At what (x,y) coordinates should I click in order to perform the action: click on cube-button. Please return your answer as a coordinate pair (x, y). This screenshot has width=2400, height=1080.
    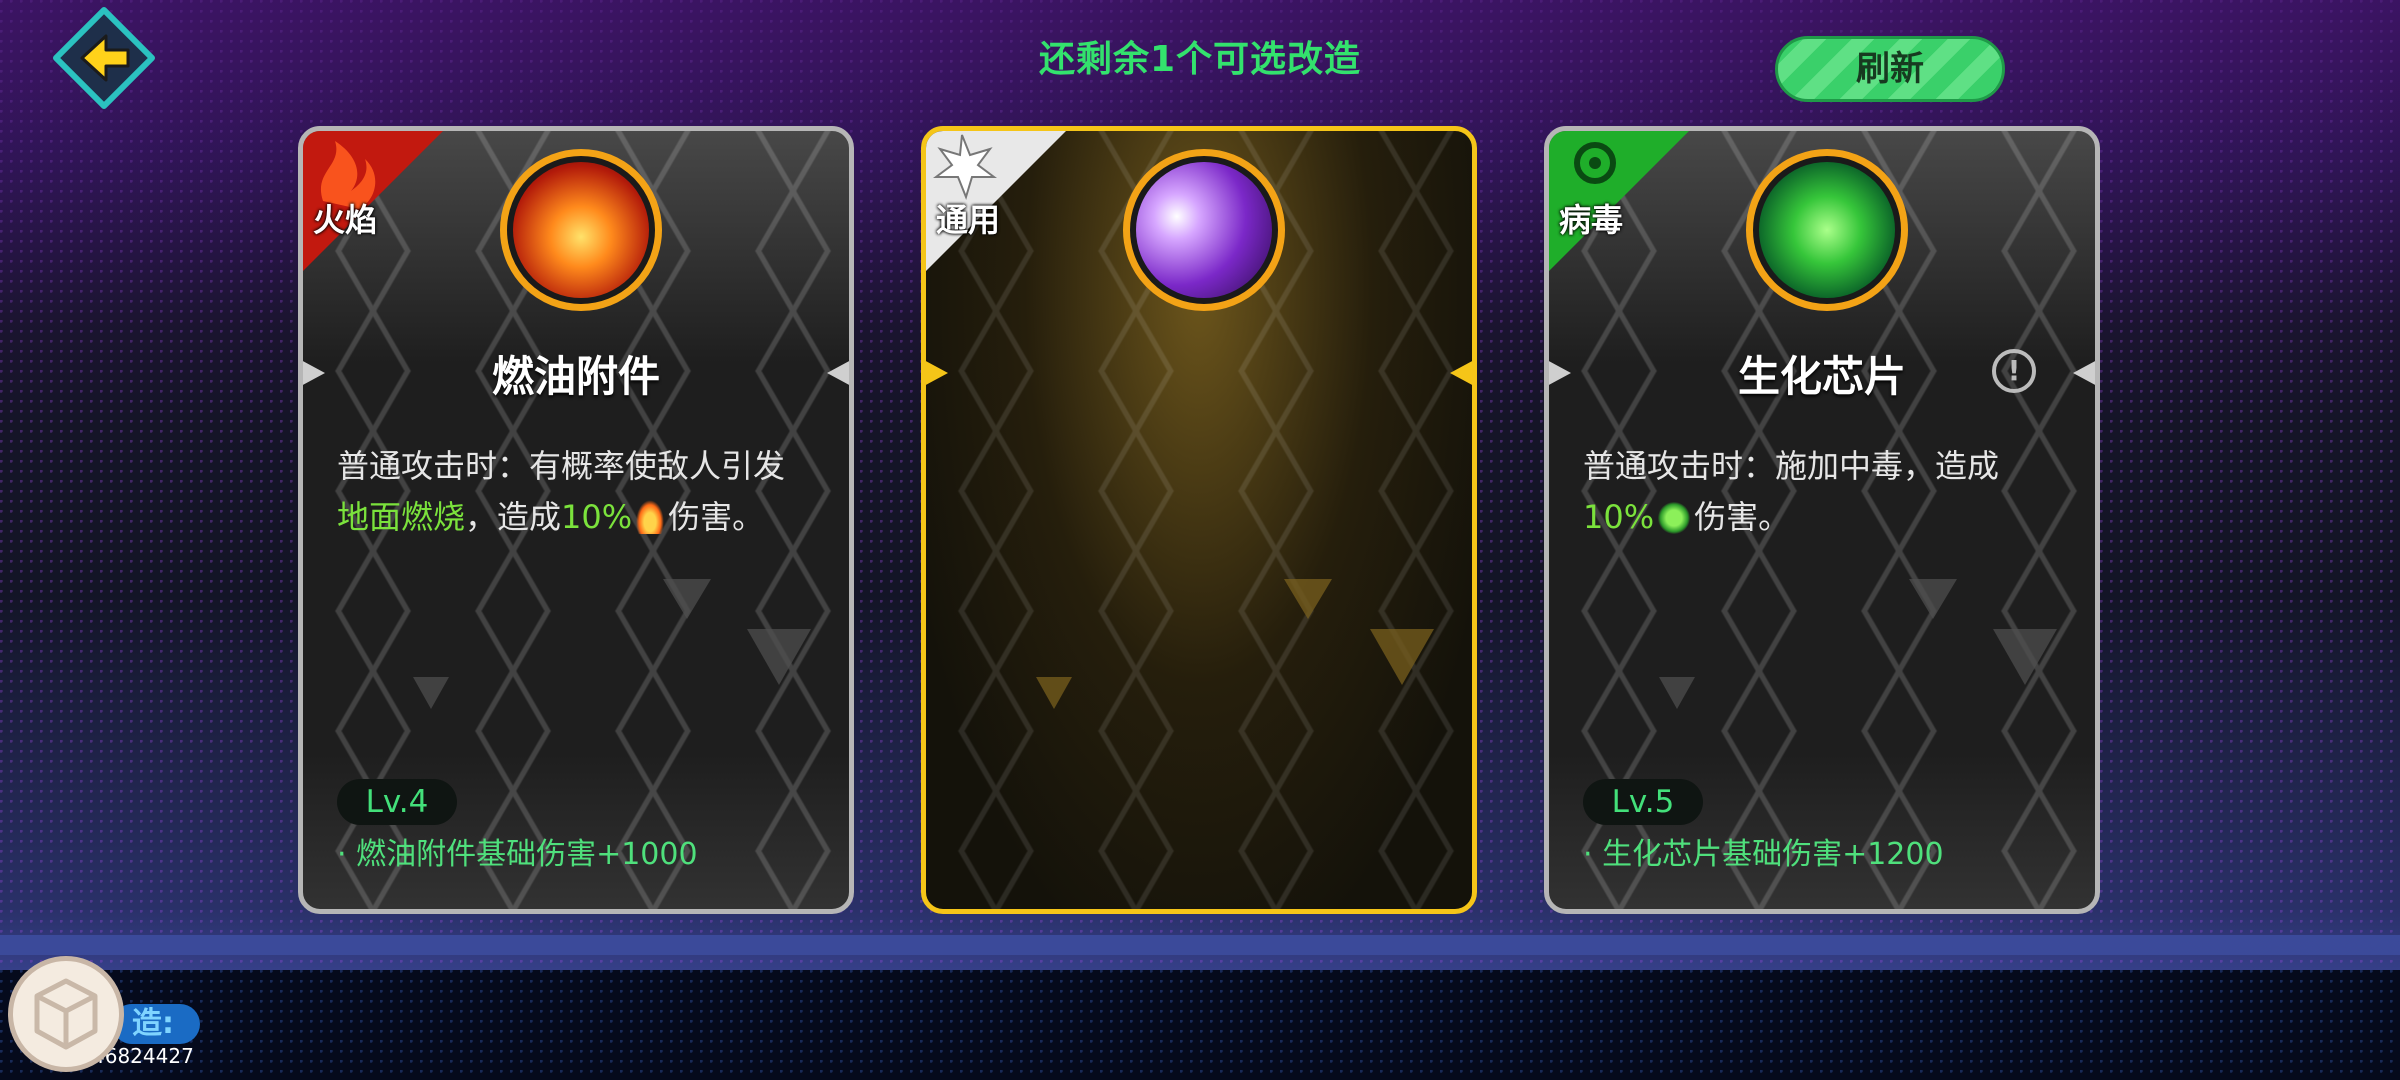
    Looking at the image, I should click on (66, 1014).